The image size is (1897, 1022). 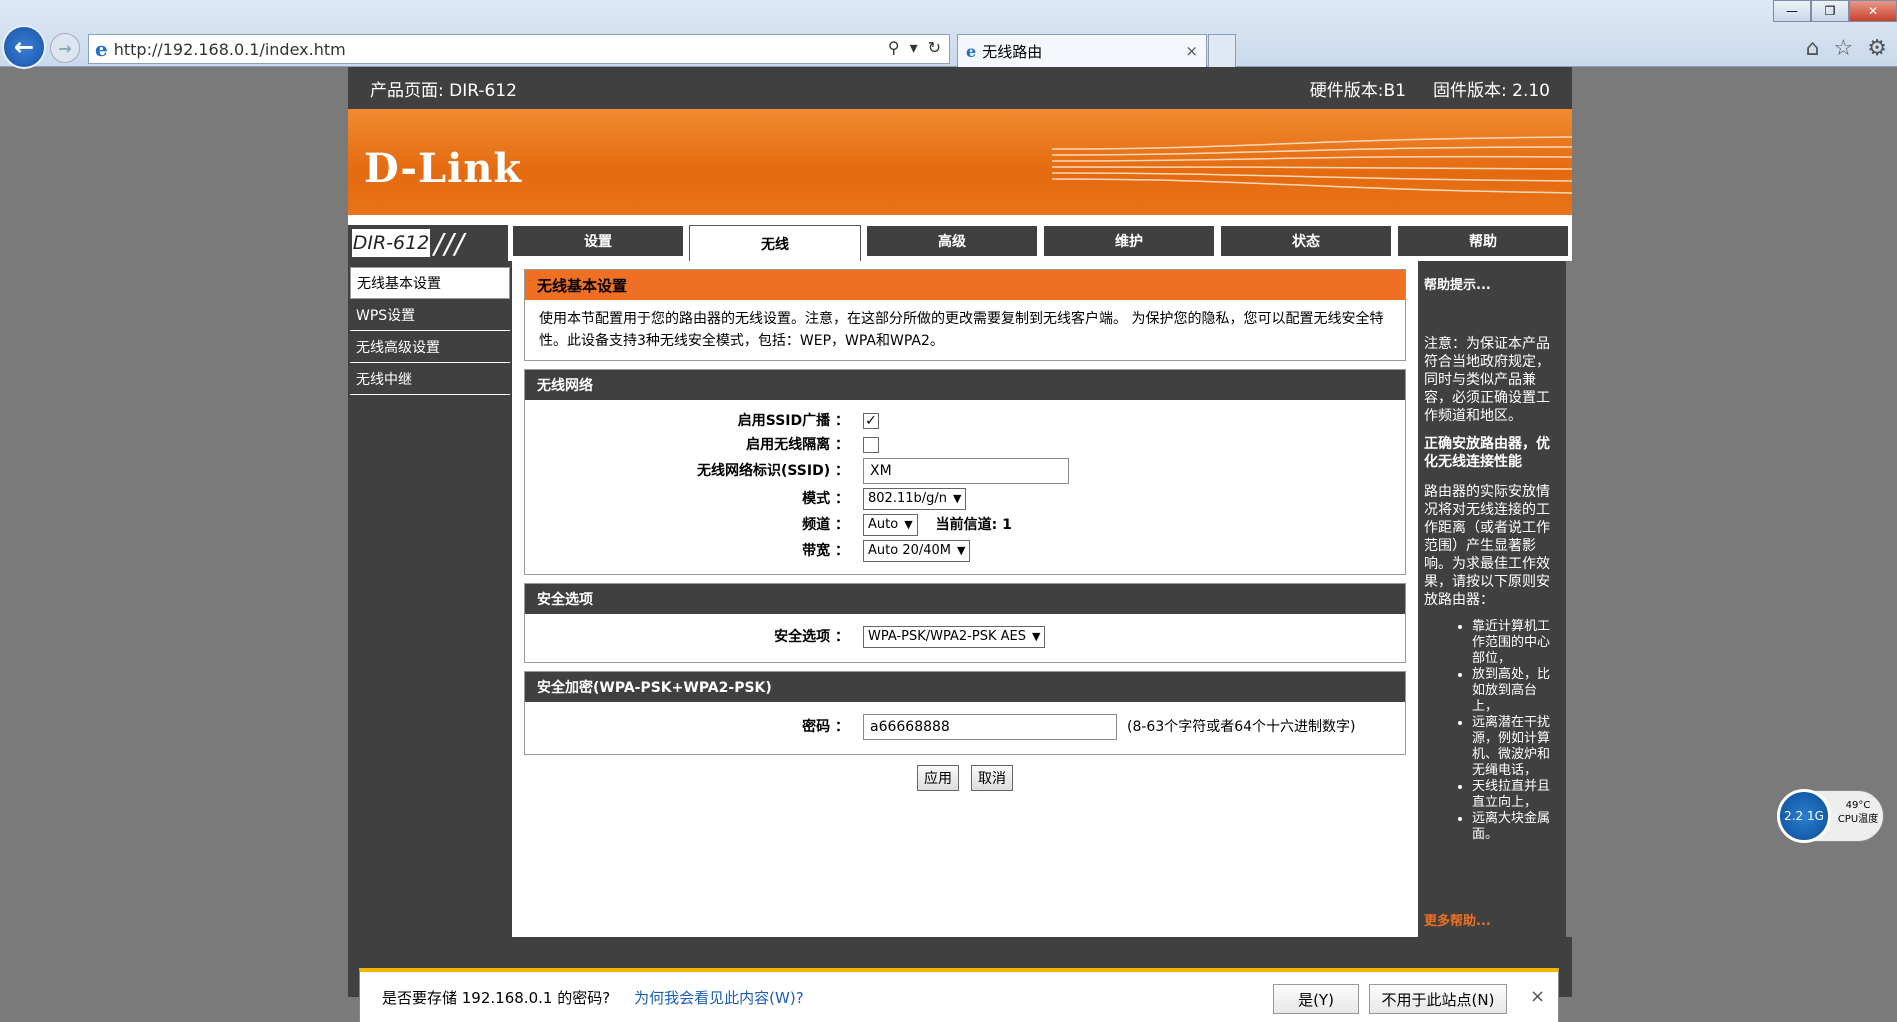 I want to click on bandwidth-value: Auto 20/40M, so click(x=909, y=550).